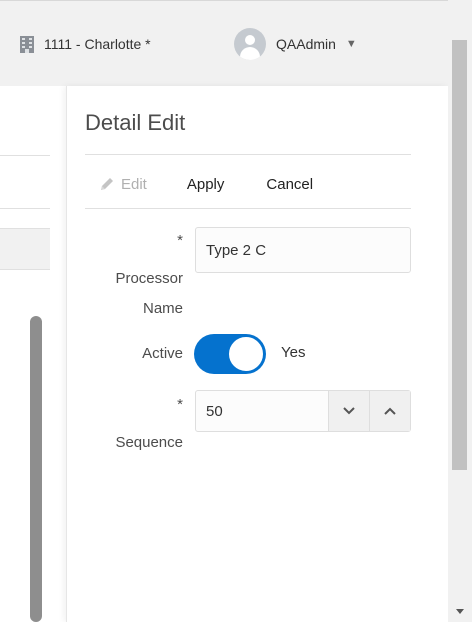 The width and height of the screenshot is (472, 622). I want to click on user-avatar-icon, so click(250, 44).